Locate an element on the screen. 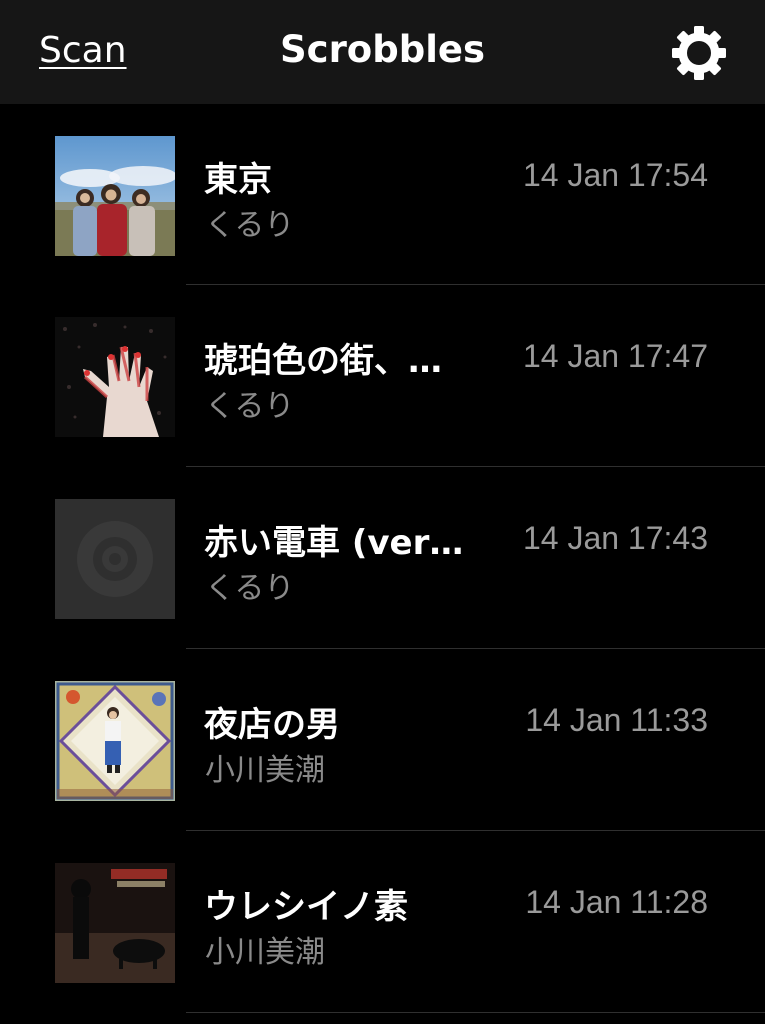  row-separator is located at coordinates (475, 1012).